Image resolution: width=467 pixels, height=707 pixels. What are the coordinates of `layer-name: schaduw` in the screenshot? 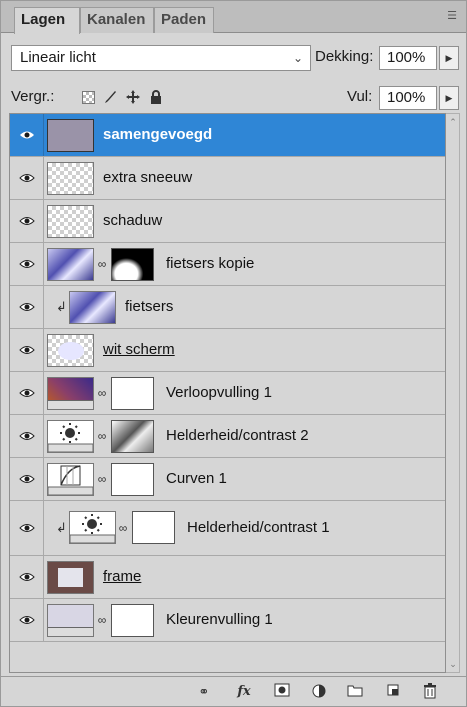 It's located at (132, 221).